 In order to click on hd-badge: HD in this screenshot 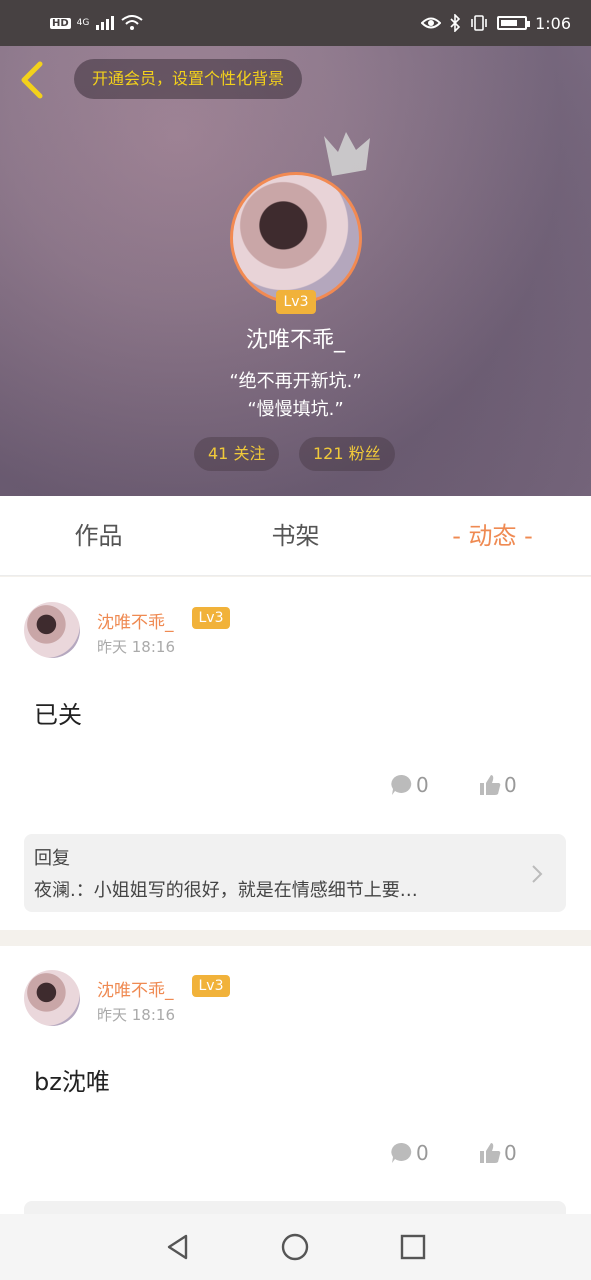, I will do `click(60, 23)`.